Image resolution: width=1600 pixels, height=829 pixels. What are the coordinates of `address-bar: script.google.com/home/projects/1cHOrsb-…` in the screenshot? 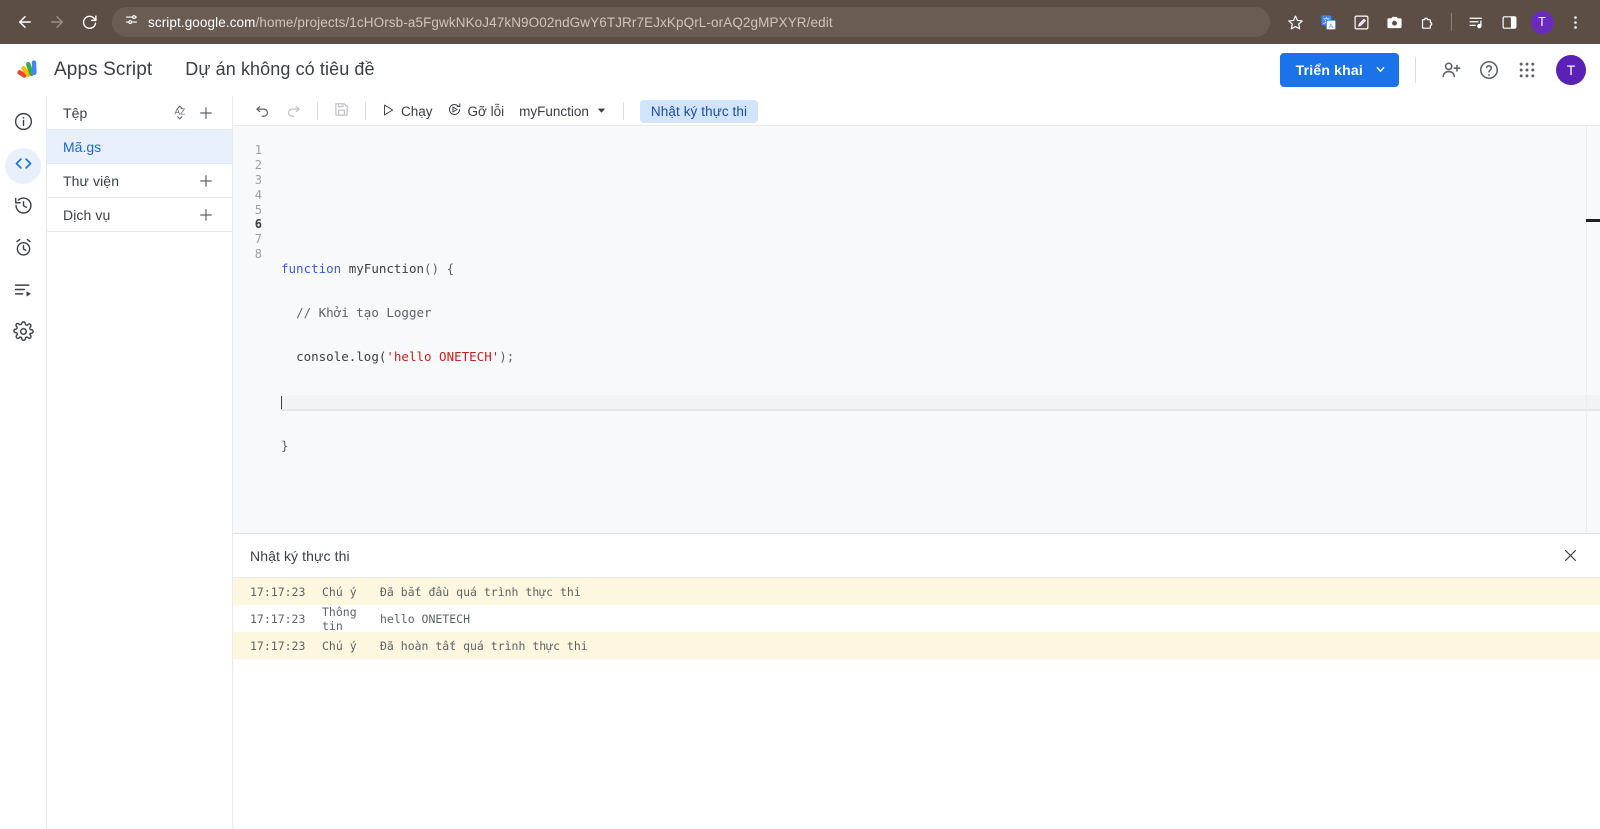 It's located at (691, 22).